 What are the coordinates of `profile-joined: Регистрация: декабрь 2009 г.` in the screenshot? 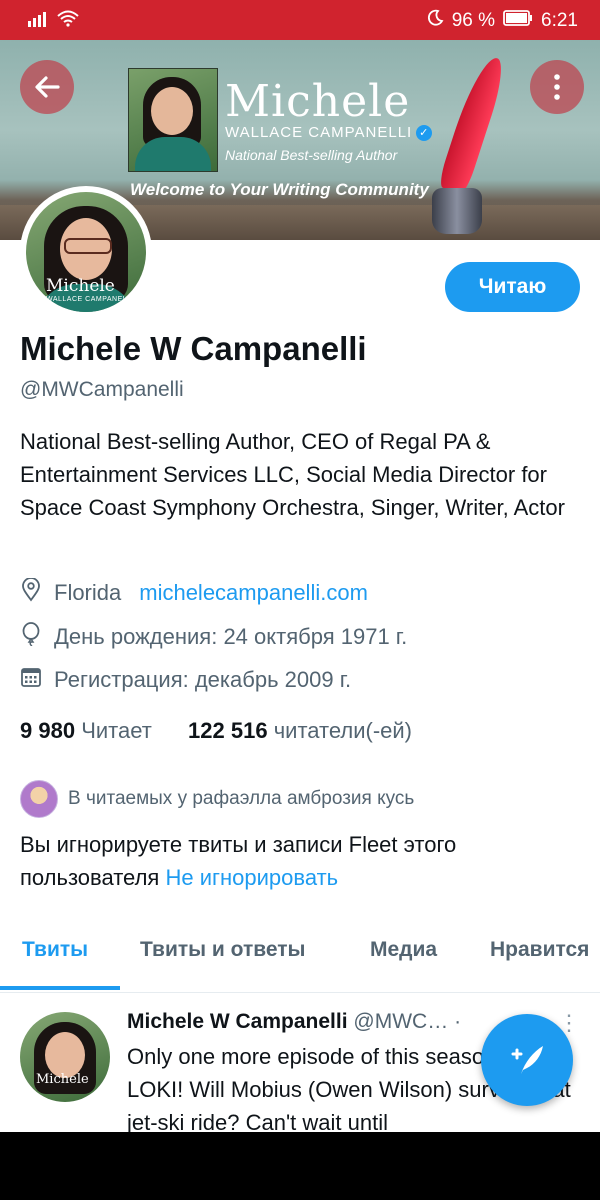 It's located at (203, 679).